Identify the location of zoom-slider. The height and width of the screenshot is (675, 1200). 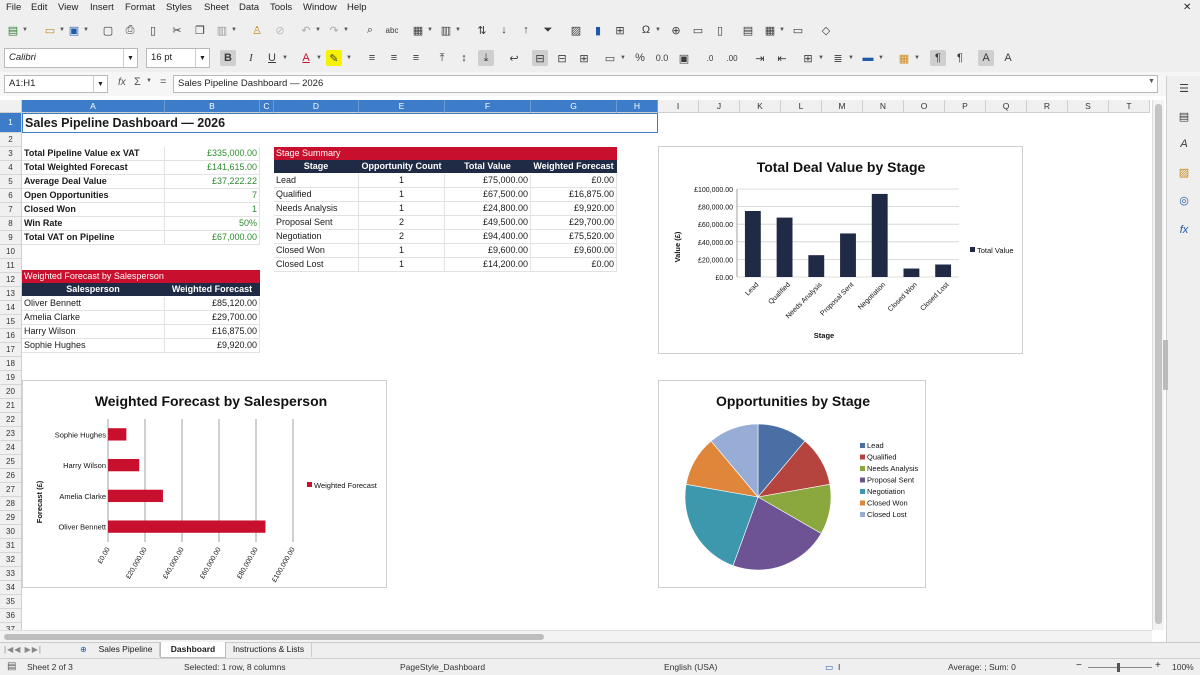
(1120, 667).